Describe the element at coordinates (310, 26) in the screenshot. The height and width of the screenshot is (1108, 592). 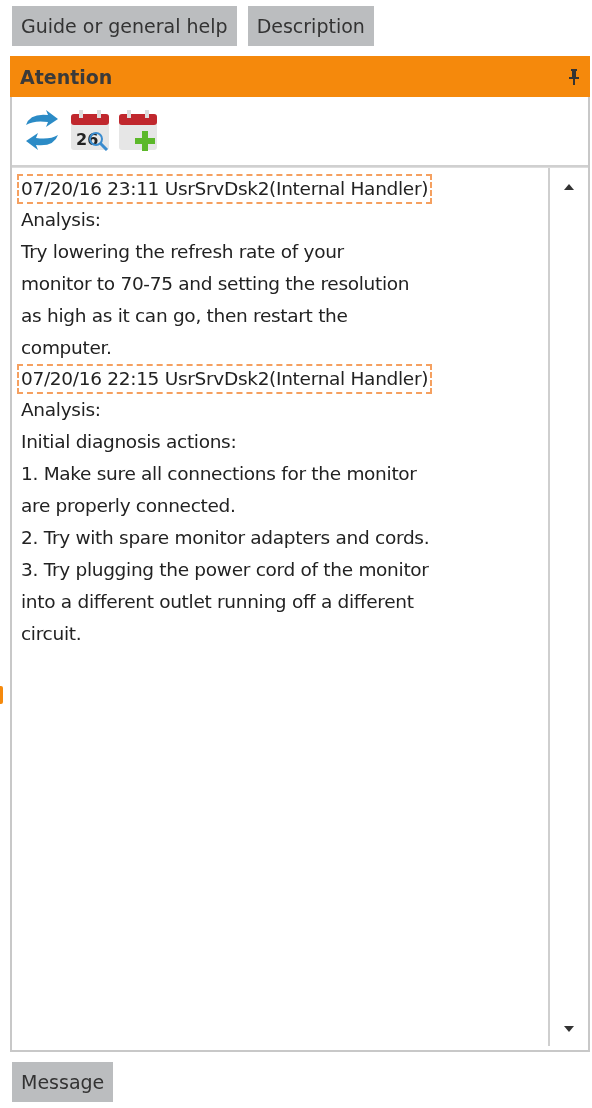
I see `tab: Description` at that location.